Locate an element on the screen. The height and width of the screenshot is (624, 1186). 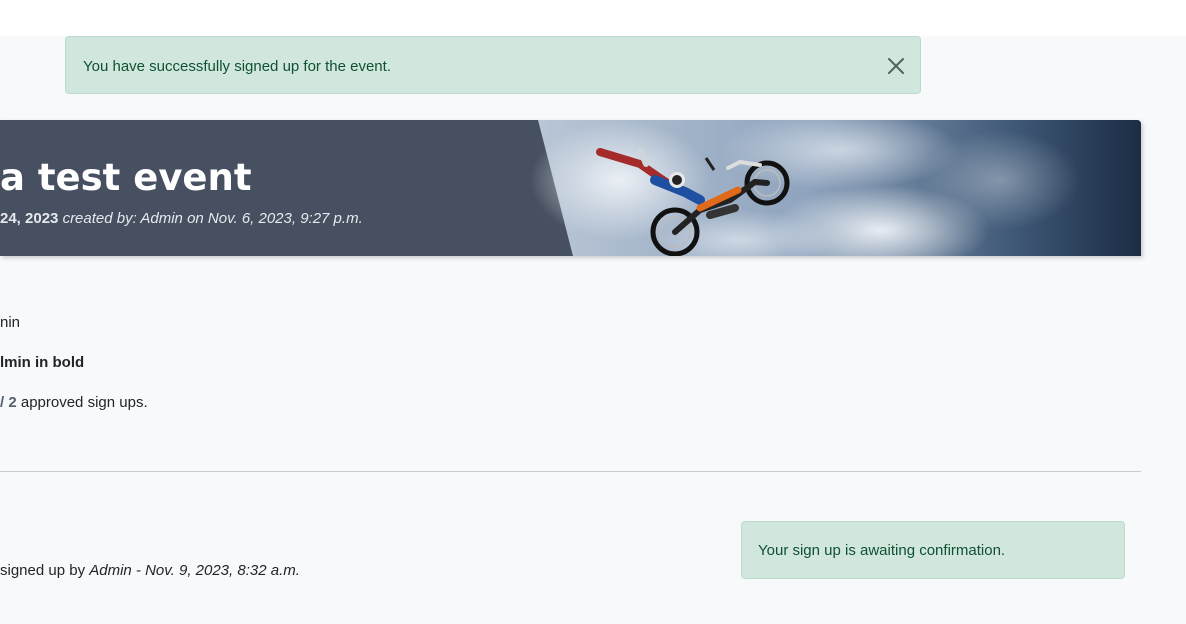
signup-count-label: approved sign ups. is located at coordinates (82, 402).